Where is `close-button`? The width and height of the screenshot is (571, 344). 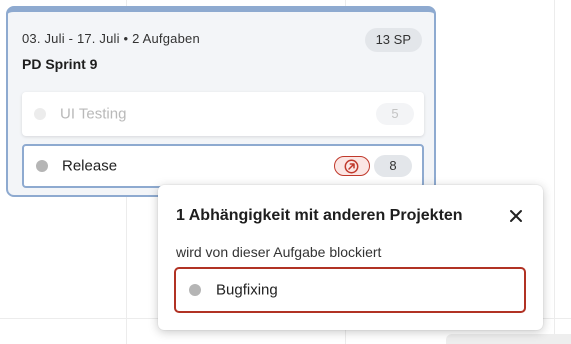
close-button is located at coordinates (516, 216).